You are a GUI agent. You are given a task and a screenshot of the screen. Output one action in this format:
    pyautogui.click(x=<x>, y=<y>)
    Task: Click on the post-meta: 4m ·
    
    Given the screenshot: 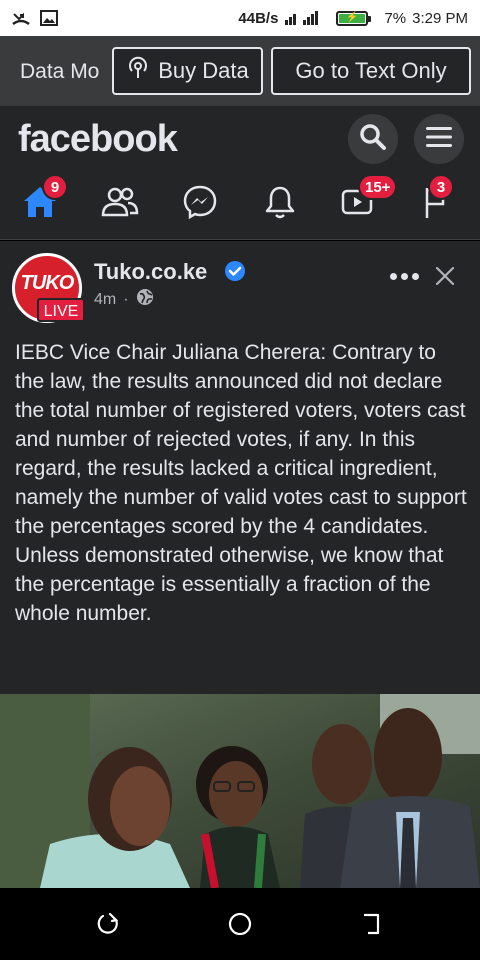 What is the action you would take?
    pyautogui.click(x=124, y=299)
    